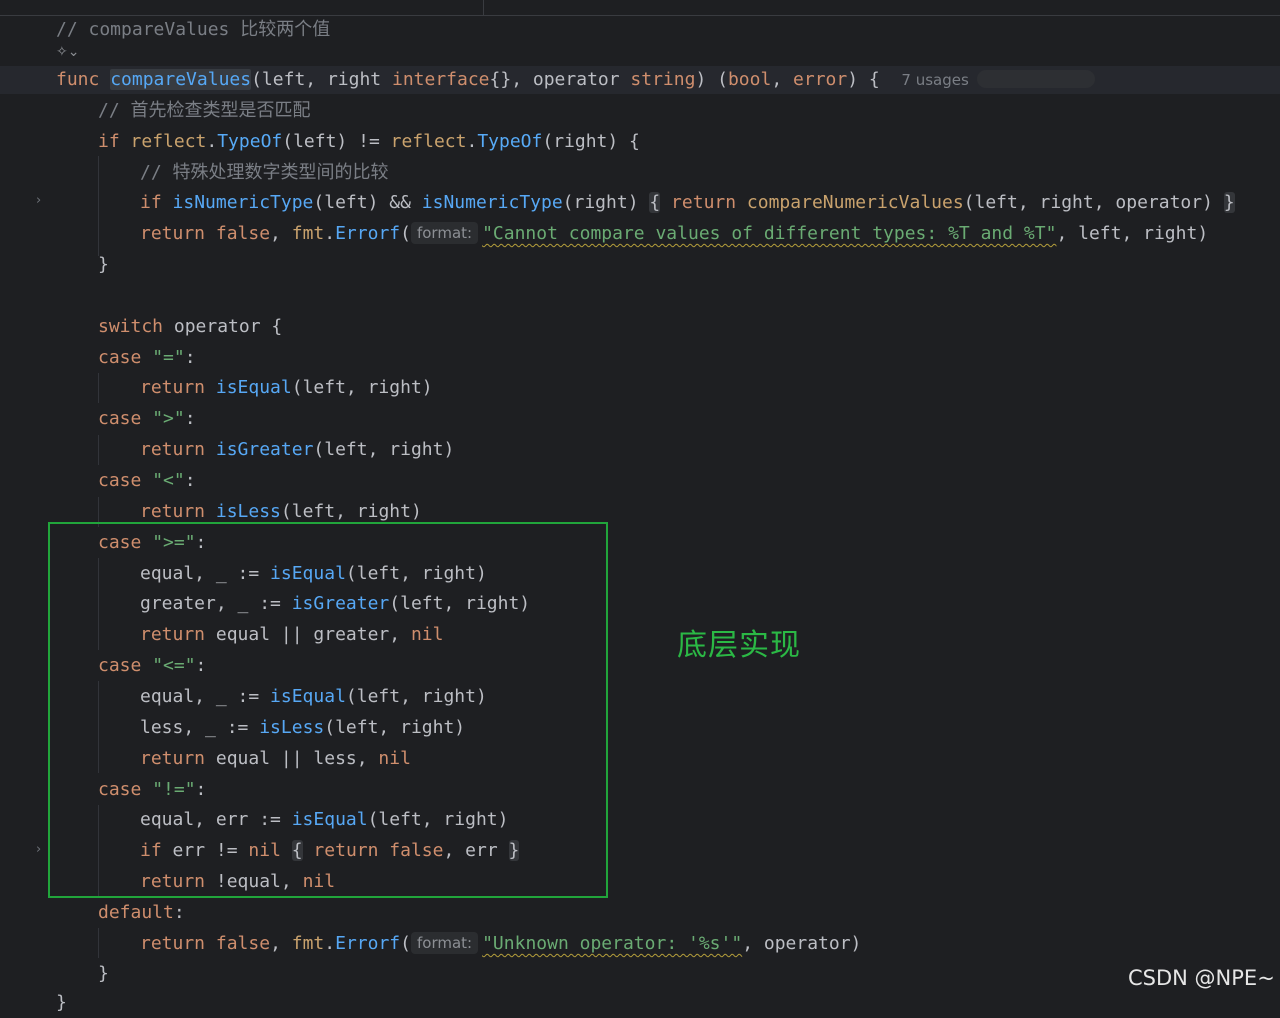 The image size is (1280, 1018). Describe the element at coordinates (286, 387) in the screenshot. I see `code-line-13: return isEqual(left, right)` at that location.